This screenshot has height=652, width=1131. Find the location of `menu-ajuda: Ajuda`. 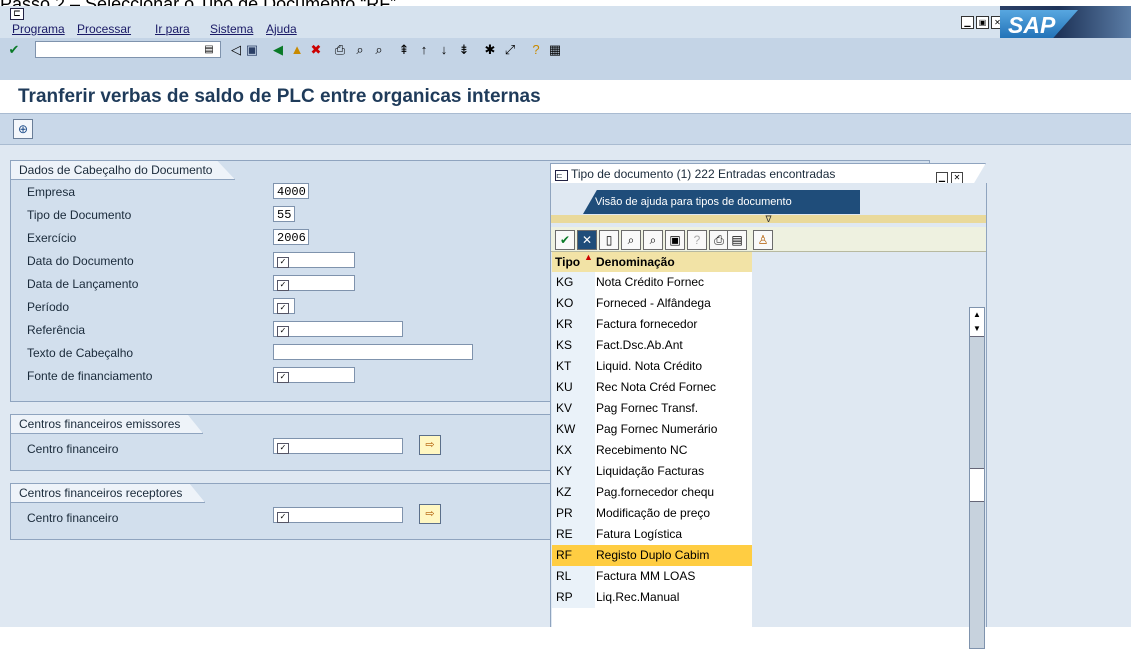

menu-ajuda: Ajuda is located at coordinates (281, 29).